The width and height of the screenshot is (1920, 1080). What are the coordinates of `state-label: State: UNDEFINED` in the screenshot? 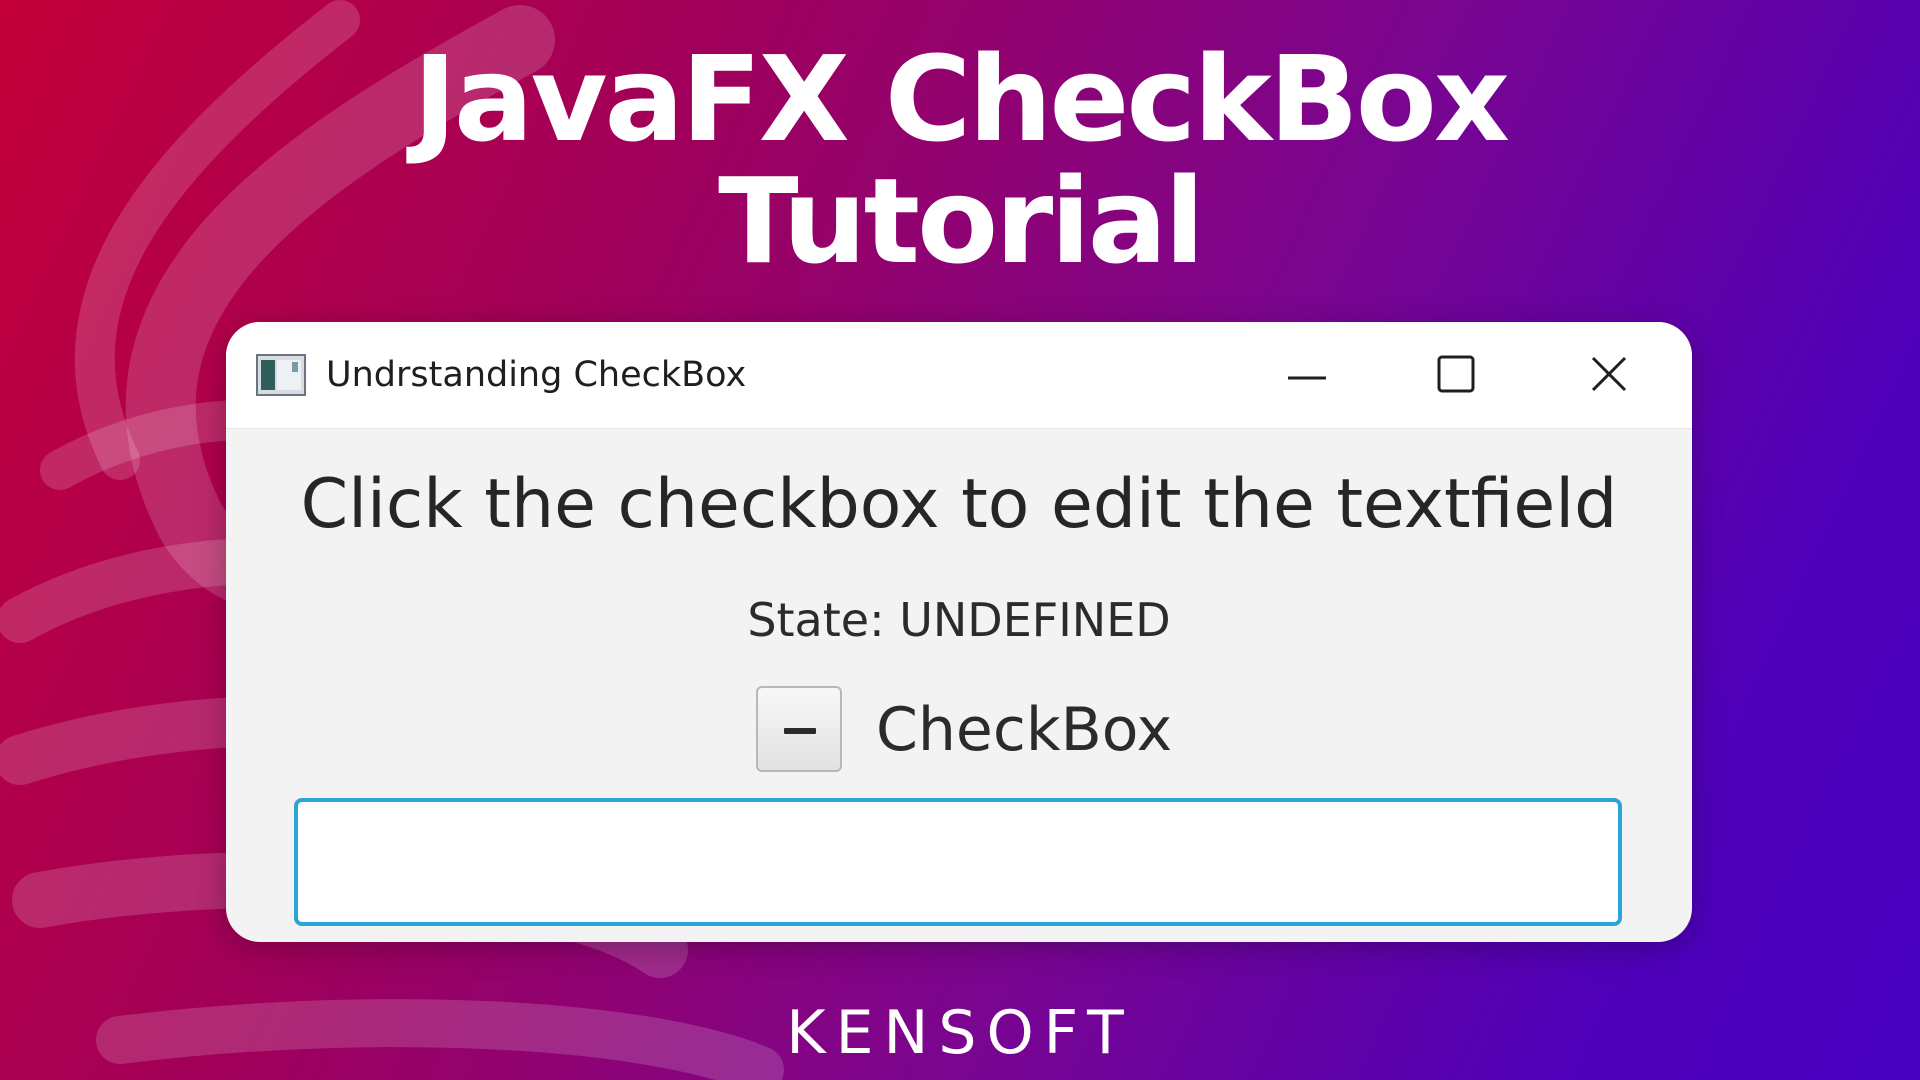 It's located at (959, 620).